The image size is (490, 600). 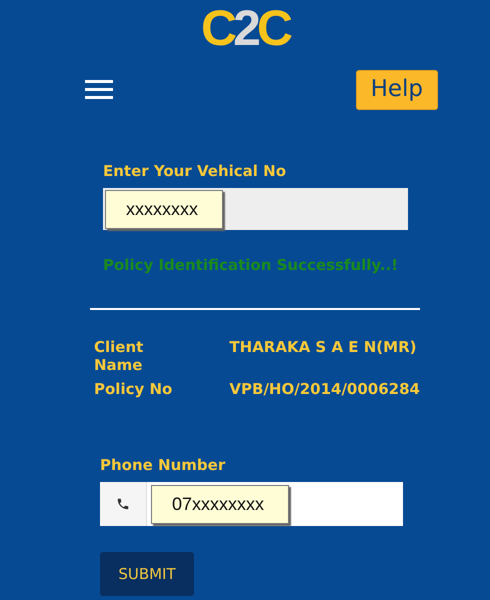 I want to click on success-message: Policy Identification Successfully..!, so click(x=251, y=265).